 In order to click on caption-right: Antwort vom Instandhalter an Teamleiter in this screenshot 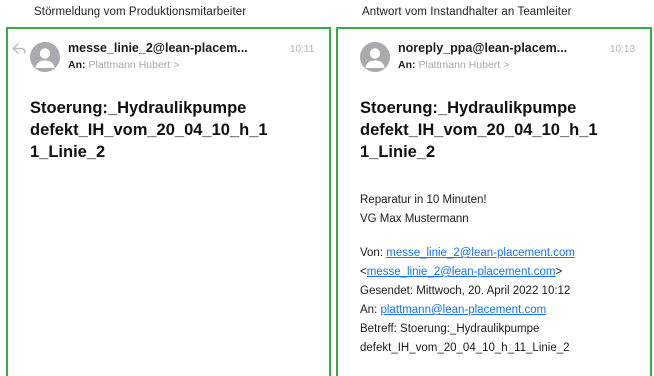, I will do `click(467, 12)`.